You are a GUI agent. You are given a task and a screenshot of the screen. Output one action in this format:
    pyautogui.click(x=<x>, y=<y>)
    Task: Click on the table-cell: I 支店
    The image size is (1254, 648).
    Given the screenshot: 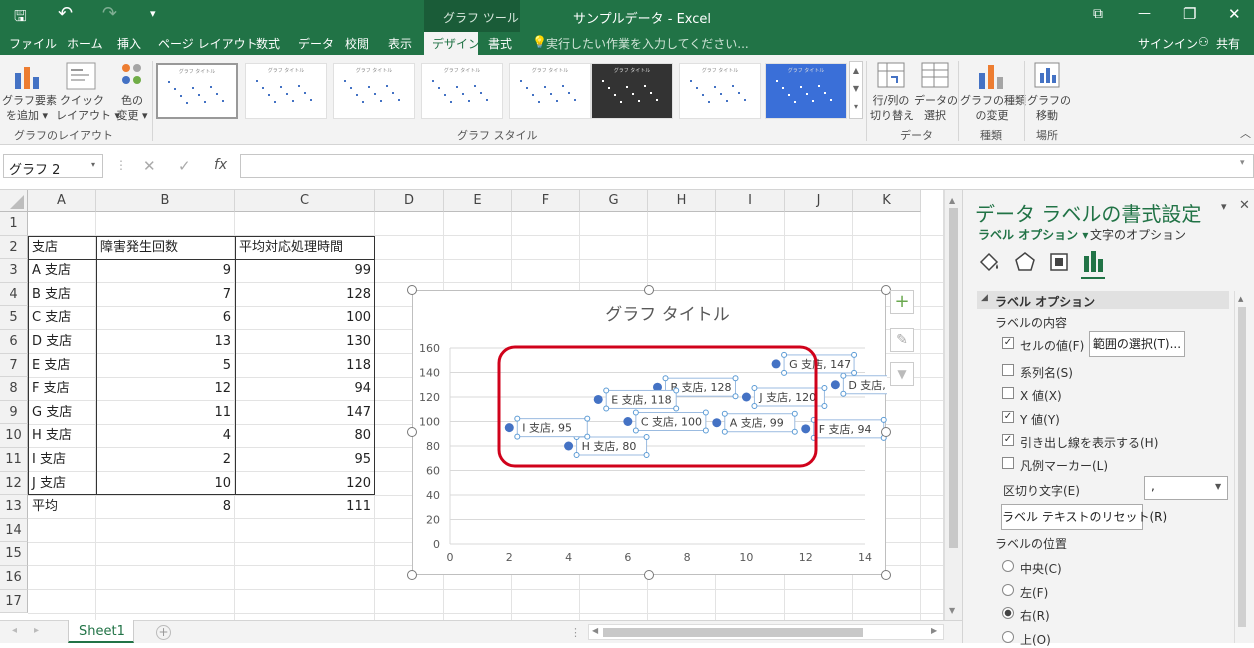 What is the action you would take?
    pyautogui.click(x=62, y=460)
    